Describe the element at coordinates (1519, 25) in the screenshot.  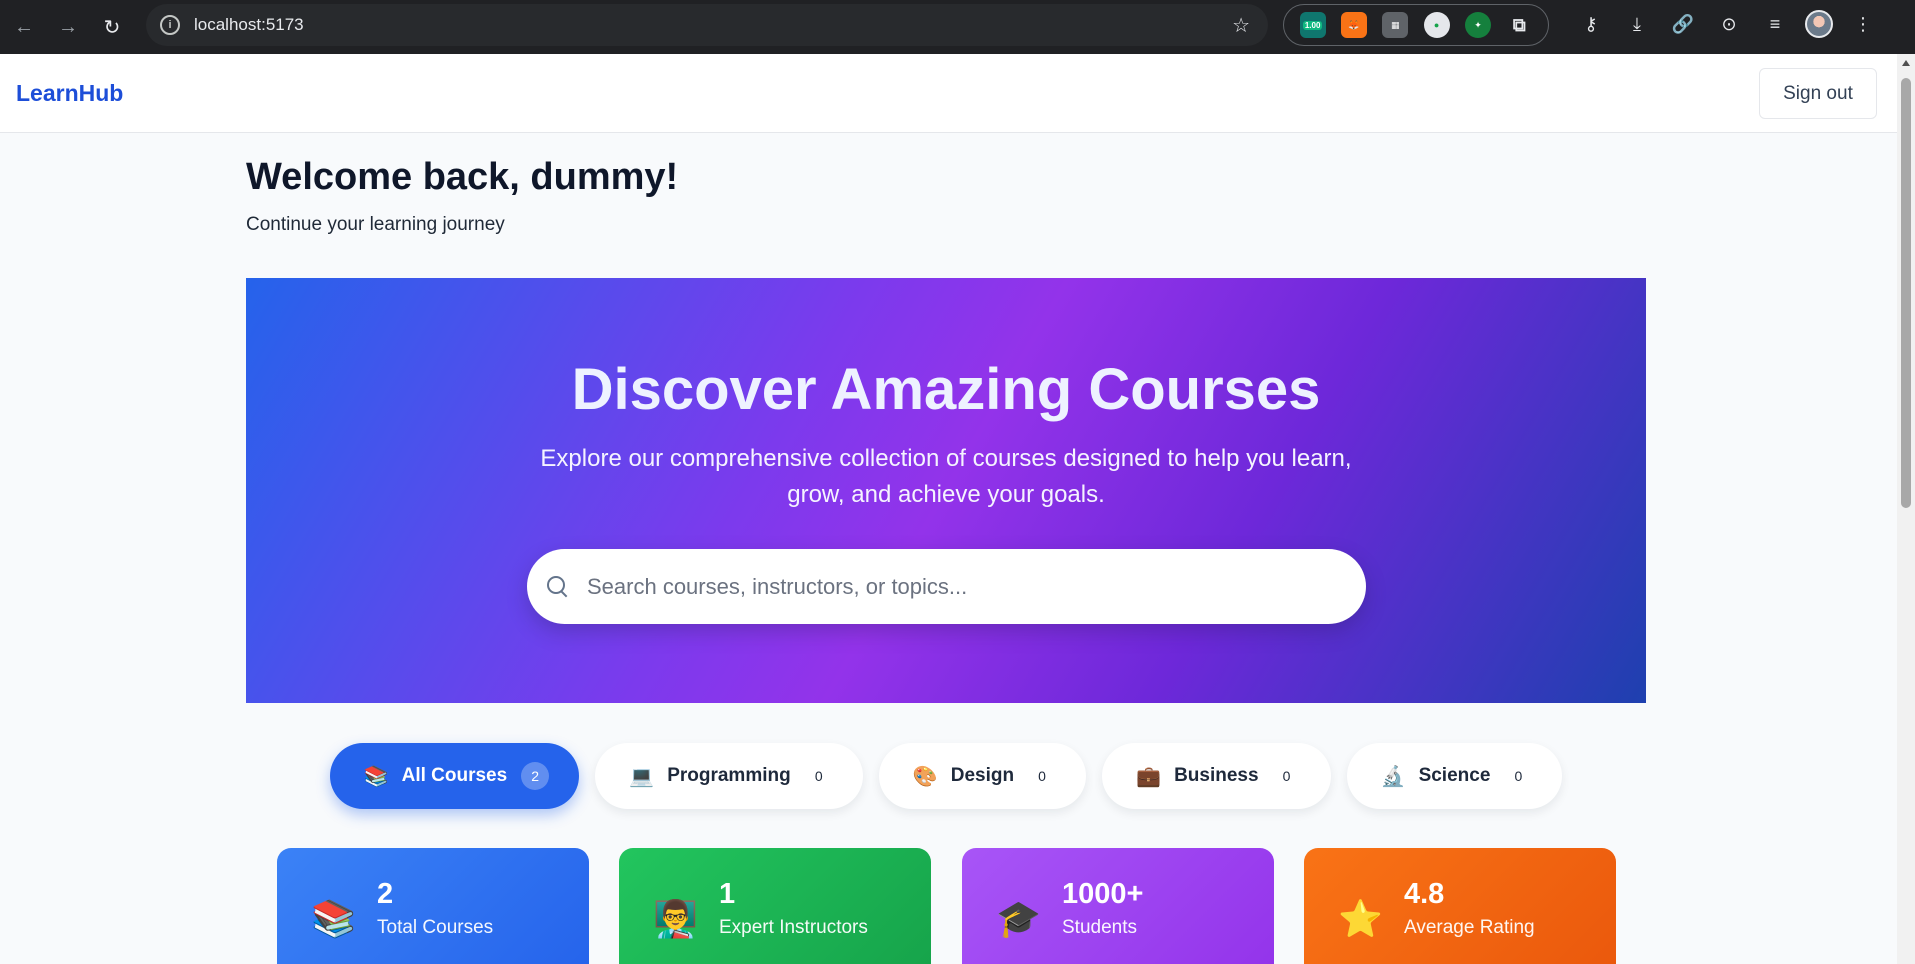
I see `puzzle-extensions-icon: ⧉` at that location.